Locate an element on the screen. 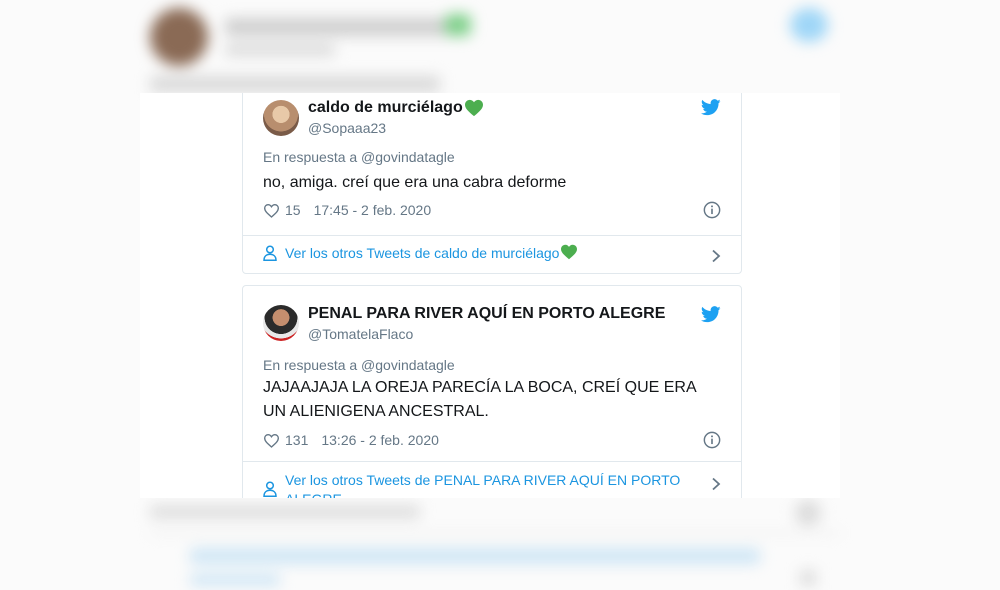  user-handle: @Sopaaa23 is located at coordinates (347, 128).